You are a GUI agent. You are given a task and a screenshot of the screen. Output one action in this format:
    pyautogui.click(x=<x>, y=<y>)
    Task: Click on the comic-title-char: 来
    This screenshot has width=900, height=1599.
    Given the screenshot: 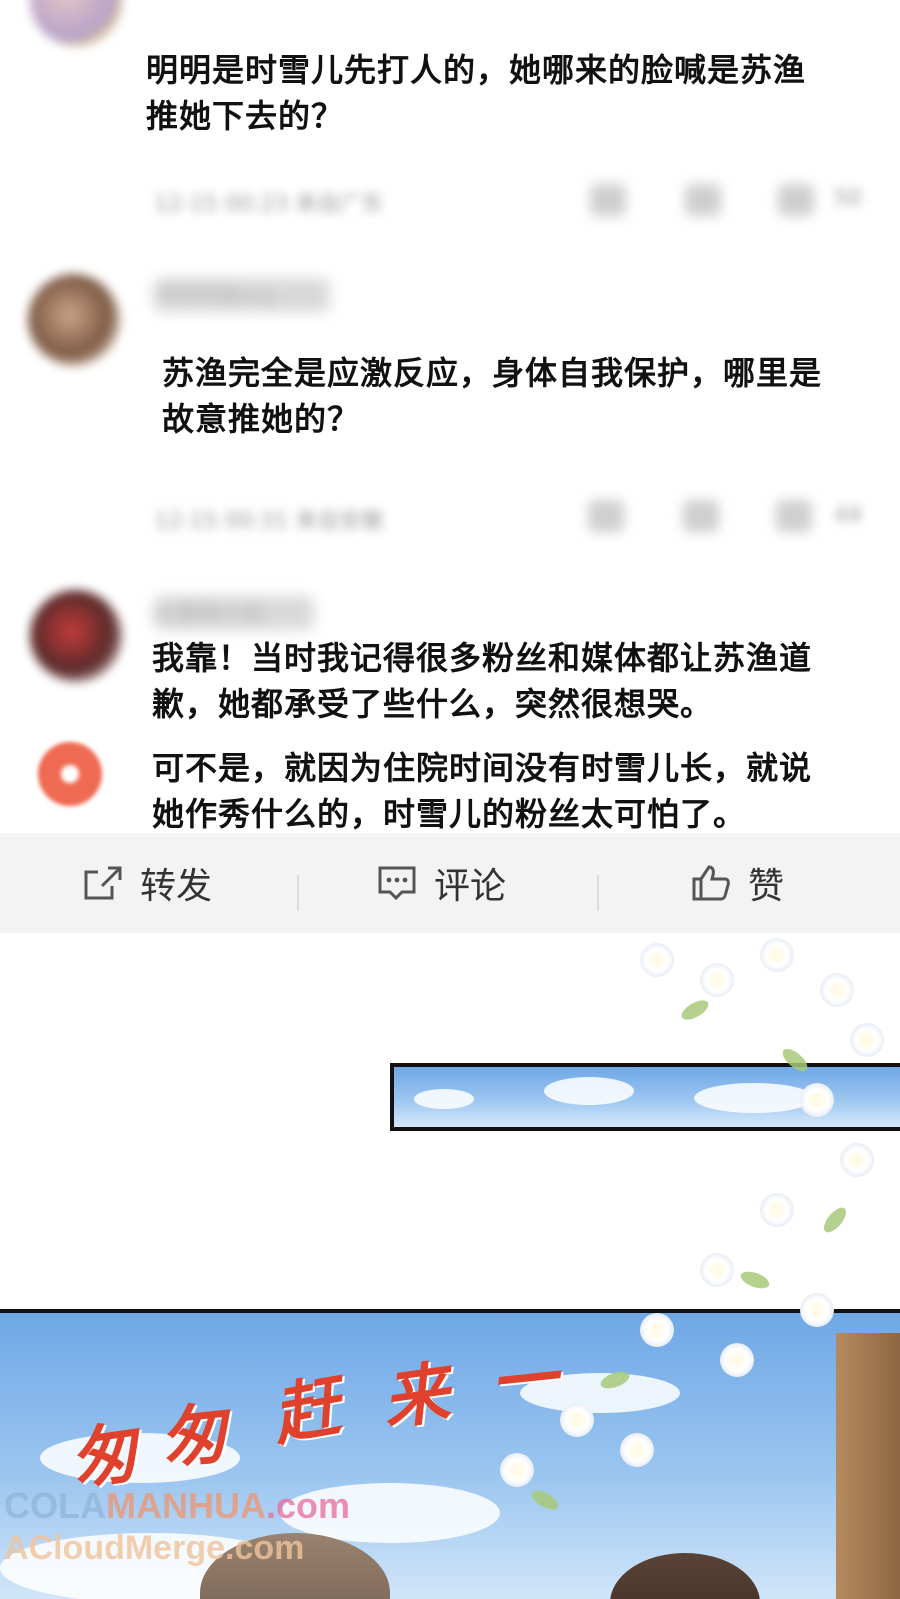 What is the action you would take?
    pyautogui.click(x=415, y=1396)
    